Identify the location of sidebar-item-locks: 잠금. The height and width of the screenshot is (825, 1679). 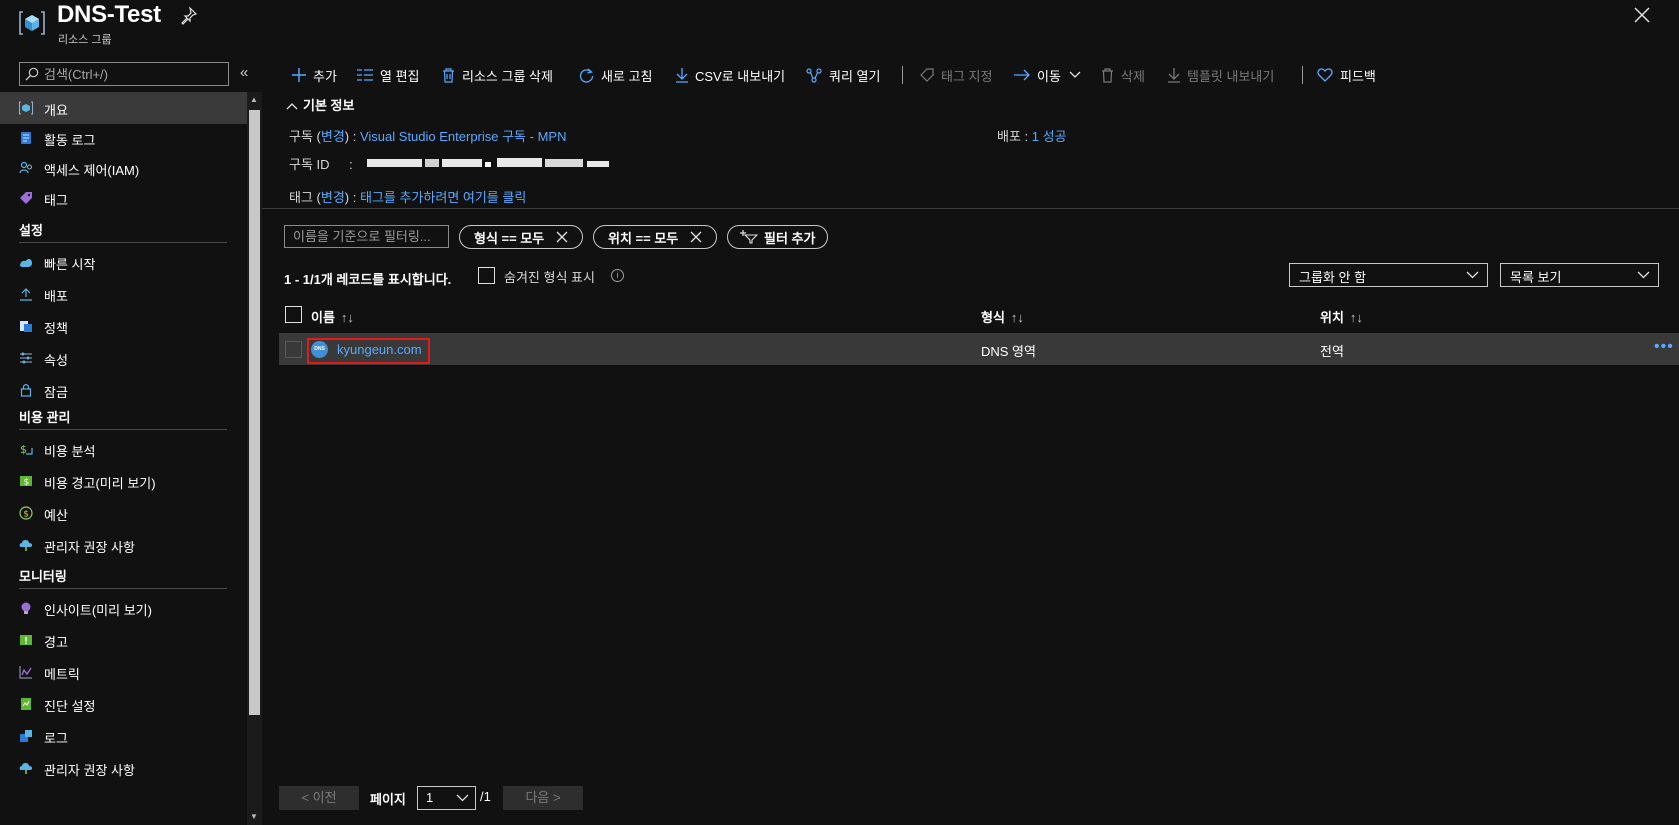
(123, 390).